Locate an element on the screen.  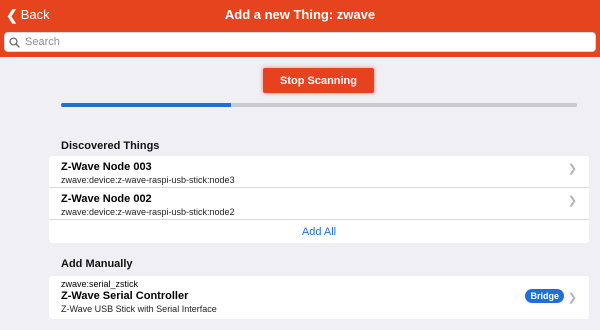
thing-type-title: Z-Wave Serial Controller is located at coordinates (125, 296).